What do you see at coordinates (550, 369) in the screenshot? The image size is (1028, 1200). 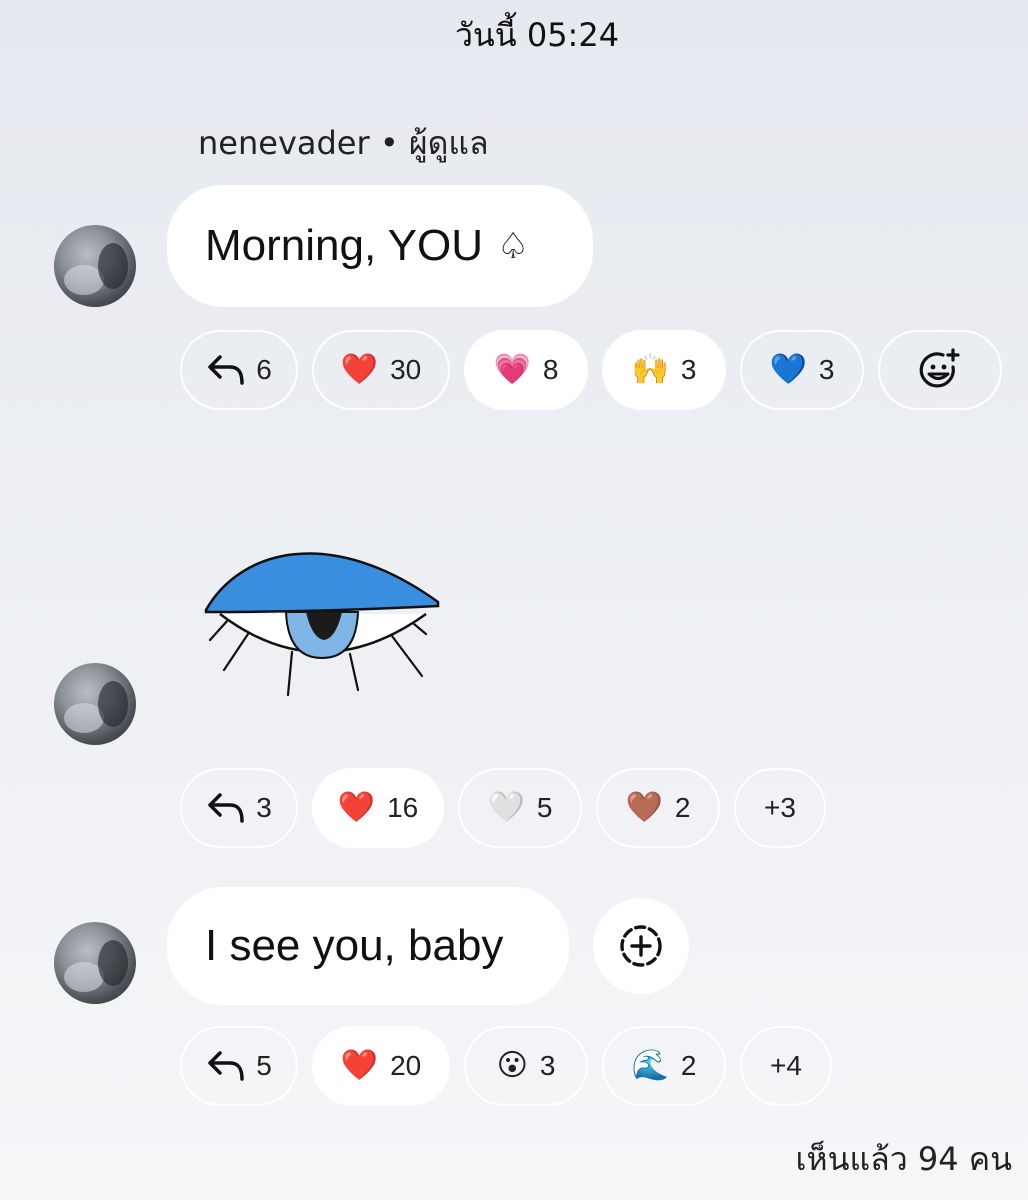 I see `reaction-count: 8` at bounding box center [550, 369].